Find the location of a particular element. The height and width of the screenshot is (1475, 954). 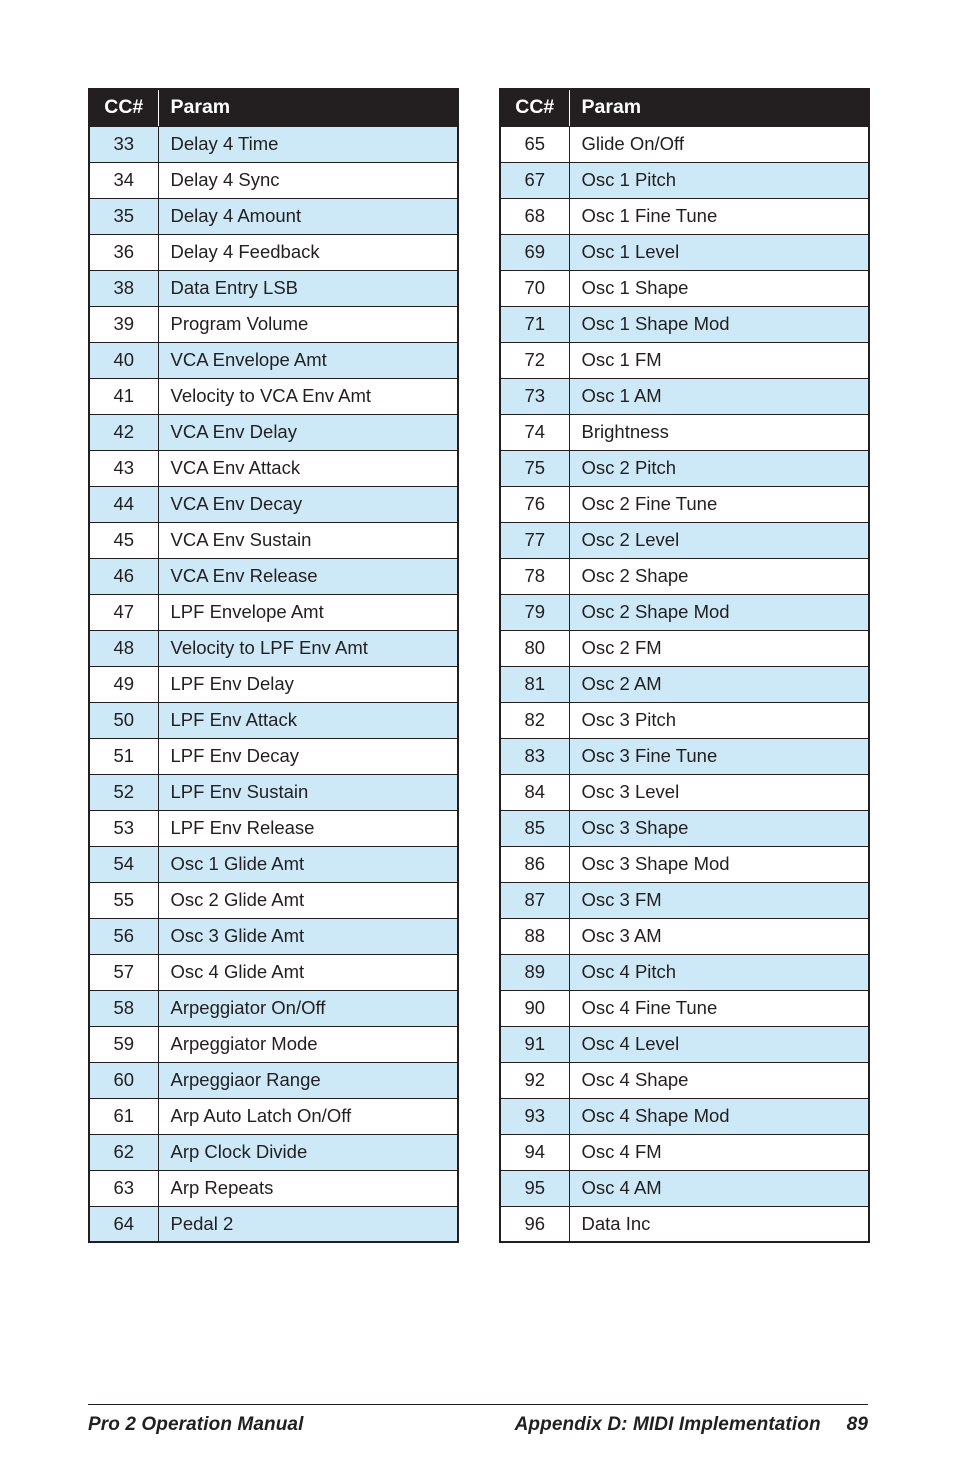

cell-cc-number: 91 is located at coordinates (534, 1044).